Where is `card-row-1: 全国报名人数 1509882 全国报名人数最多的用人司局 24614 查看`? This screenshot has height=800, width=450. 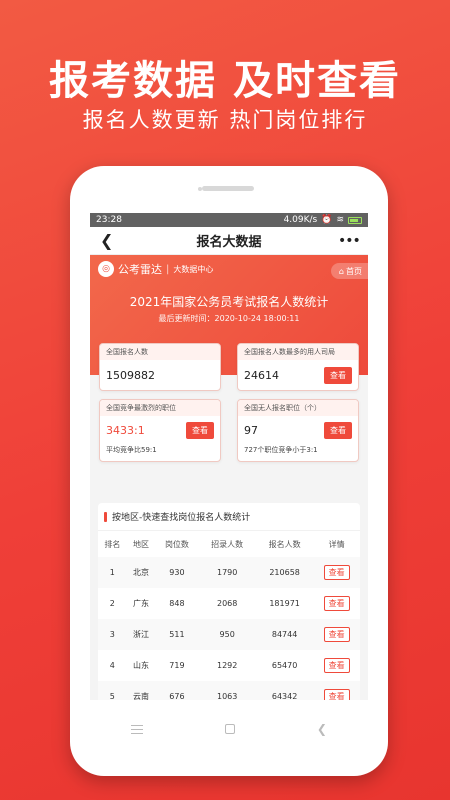
card-row-1: 全国报名人数 1509882 全国报名人数最多的用人司局 24614 查看 is located at coordinates (229, 367).